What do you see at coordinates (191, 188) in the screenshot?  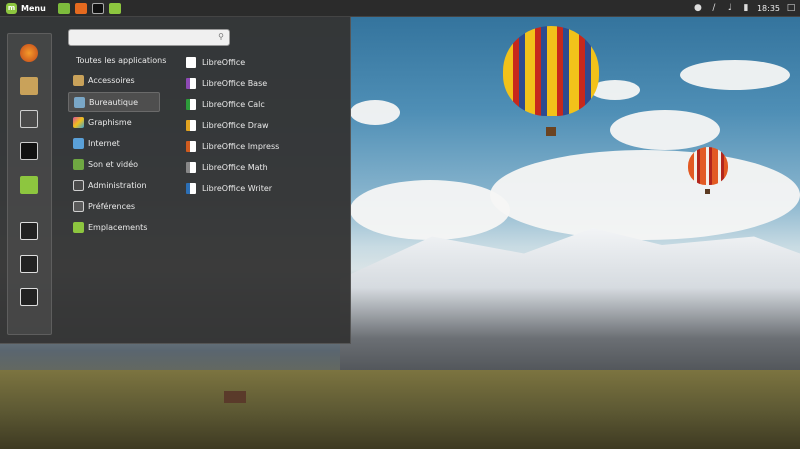 I see `libreoffice-writer-icon` at bounding box center [191, 188].